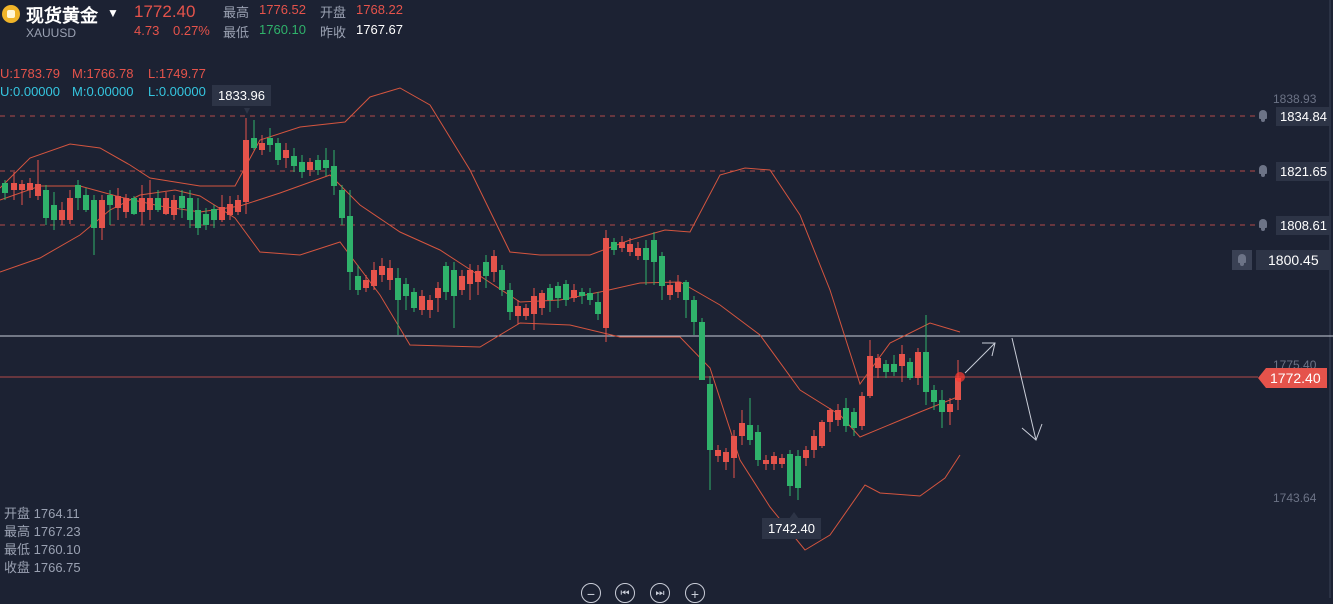 This screenshot has height=604, width=1333. Describe the element at coordinates (241, 95) in the screenshot. I see `high-marker-label: 1833.96` at that location.